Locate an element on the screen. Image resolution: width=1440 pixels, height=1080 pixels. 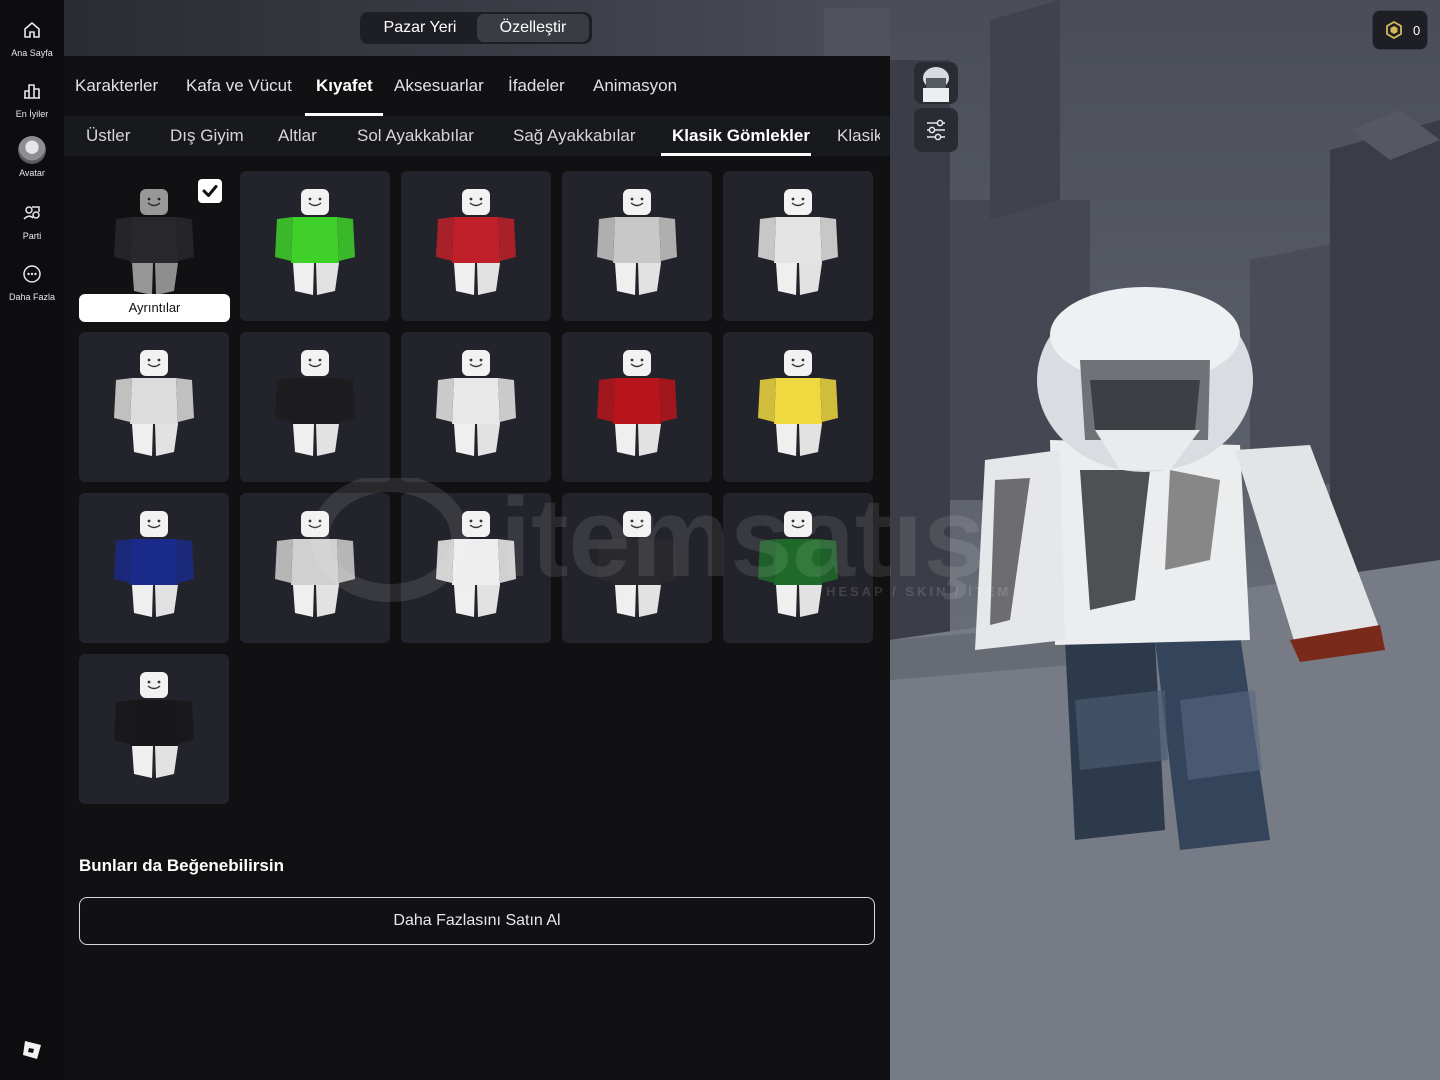
nav-item-home: Ana Sayfa is located at coordinates (32, 41).